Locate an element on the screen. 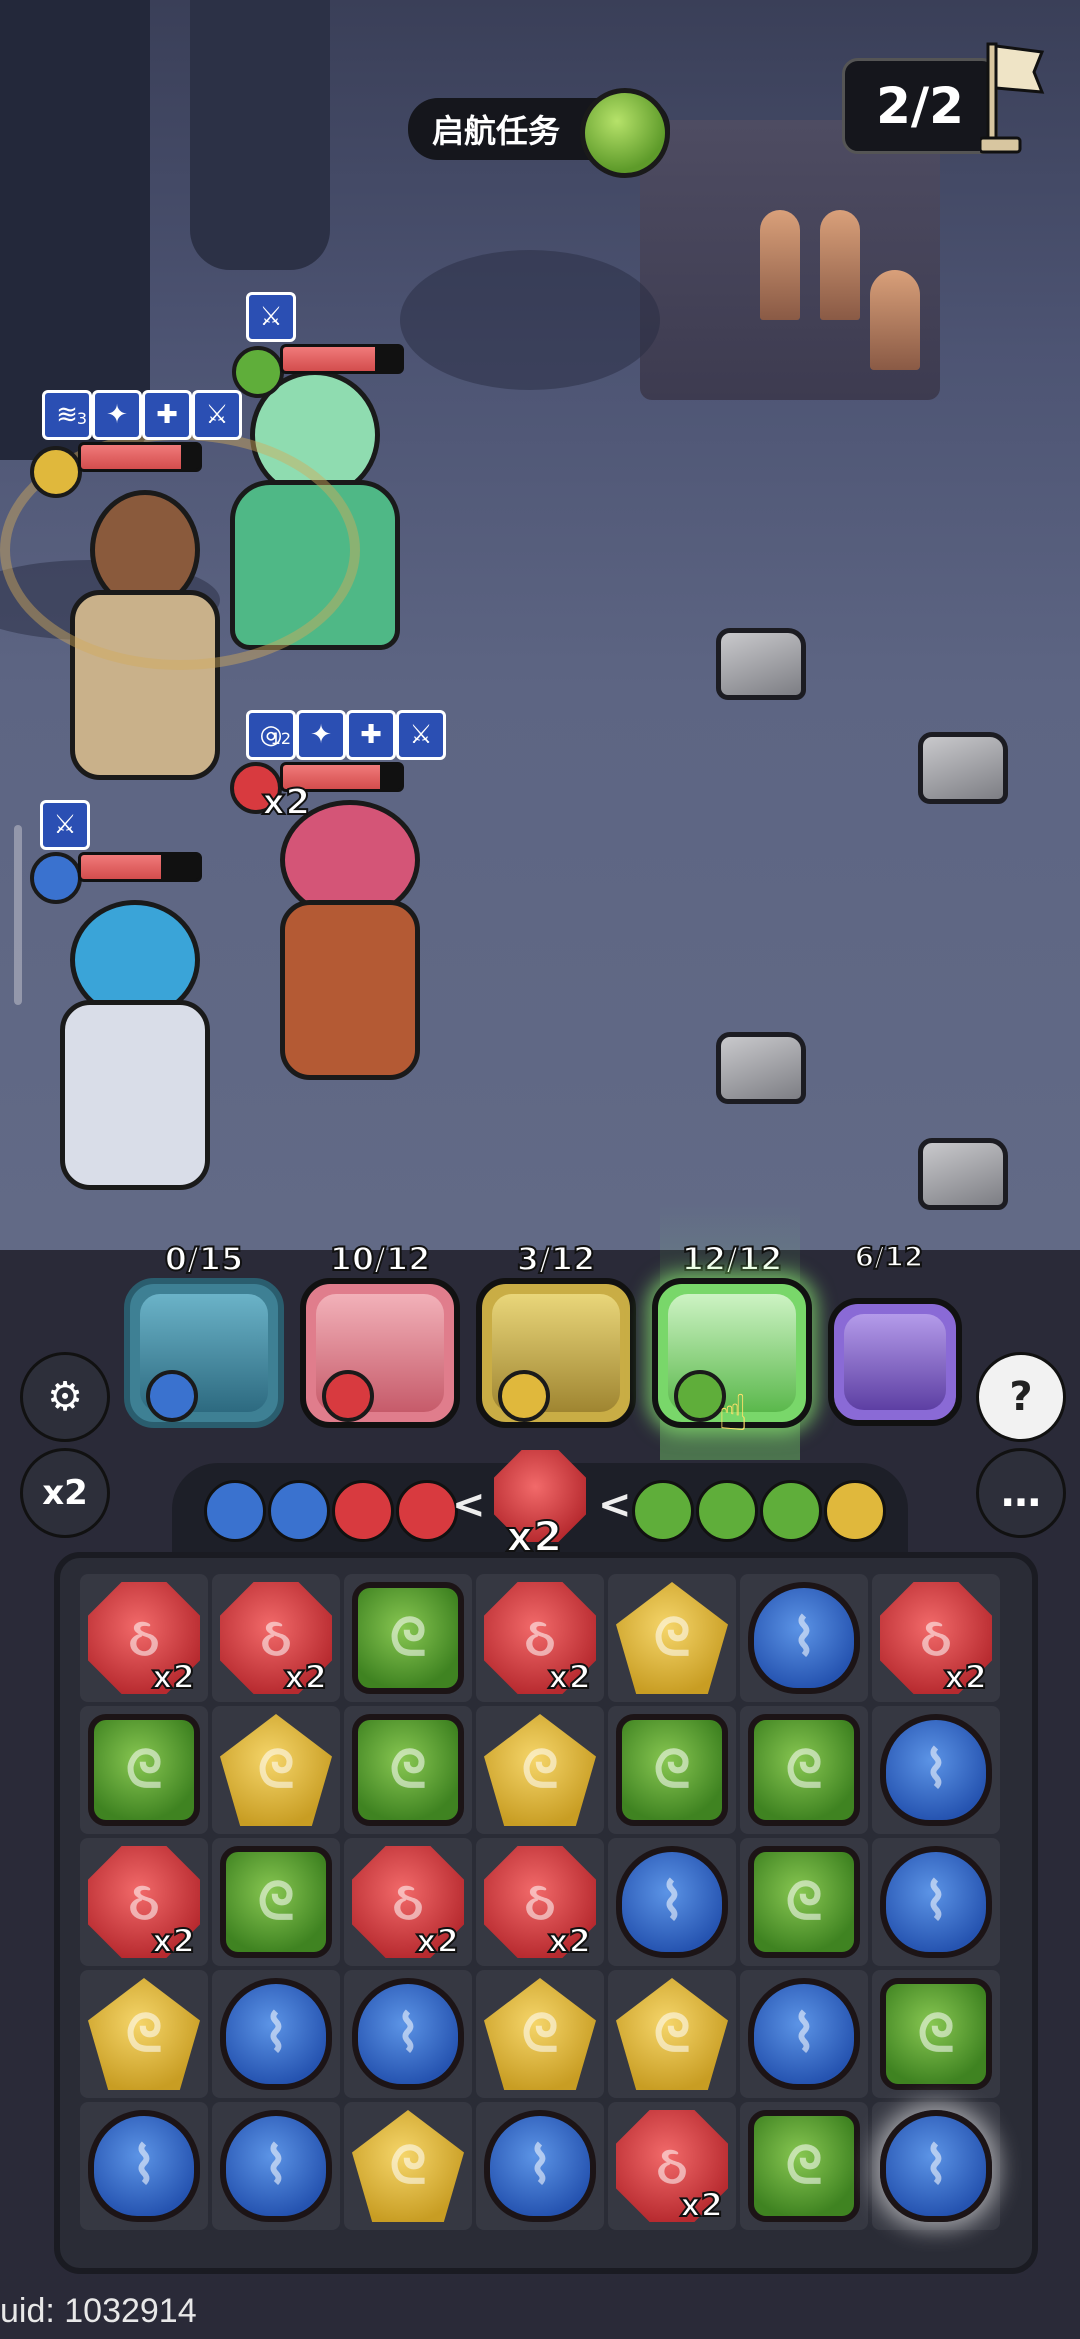 This screenshot has height=2339, width=1080. charge-count: 12/12 is located at coordinates (732, 1259).